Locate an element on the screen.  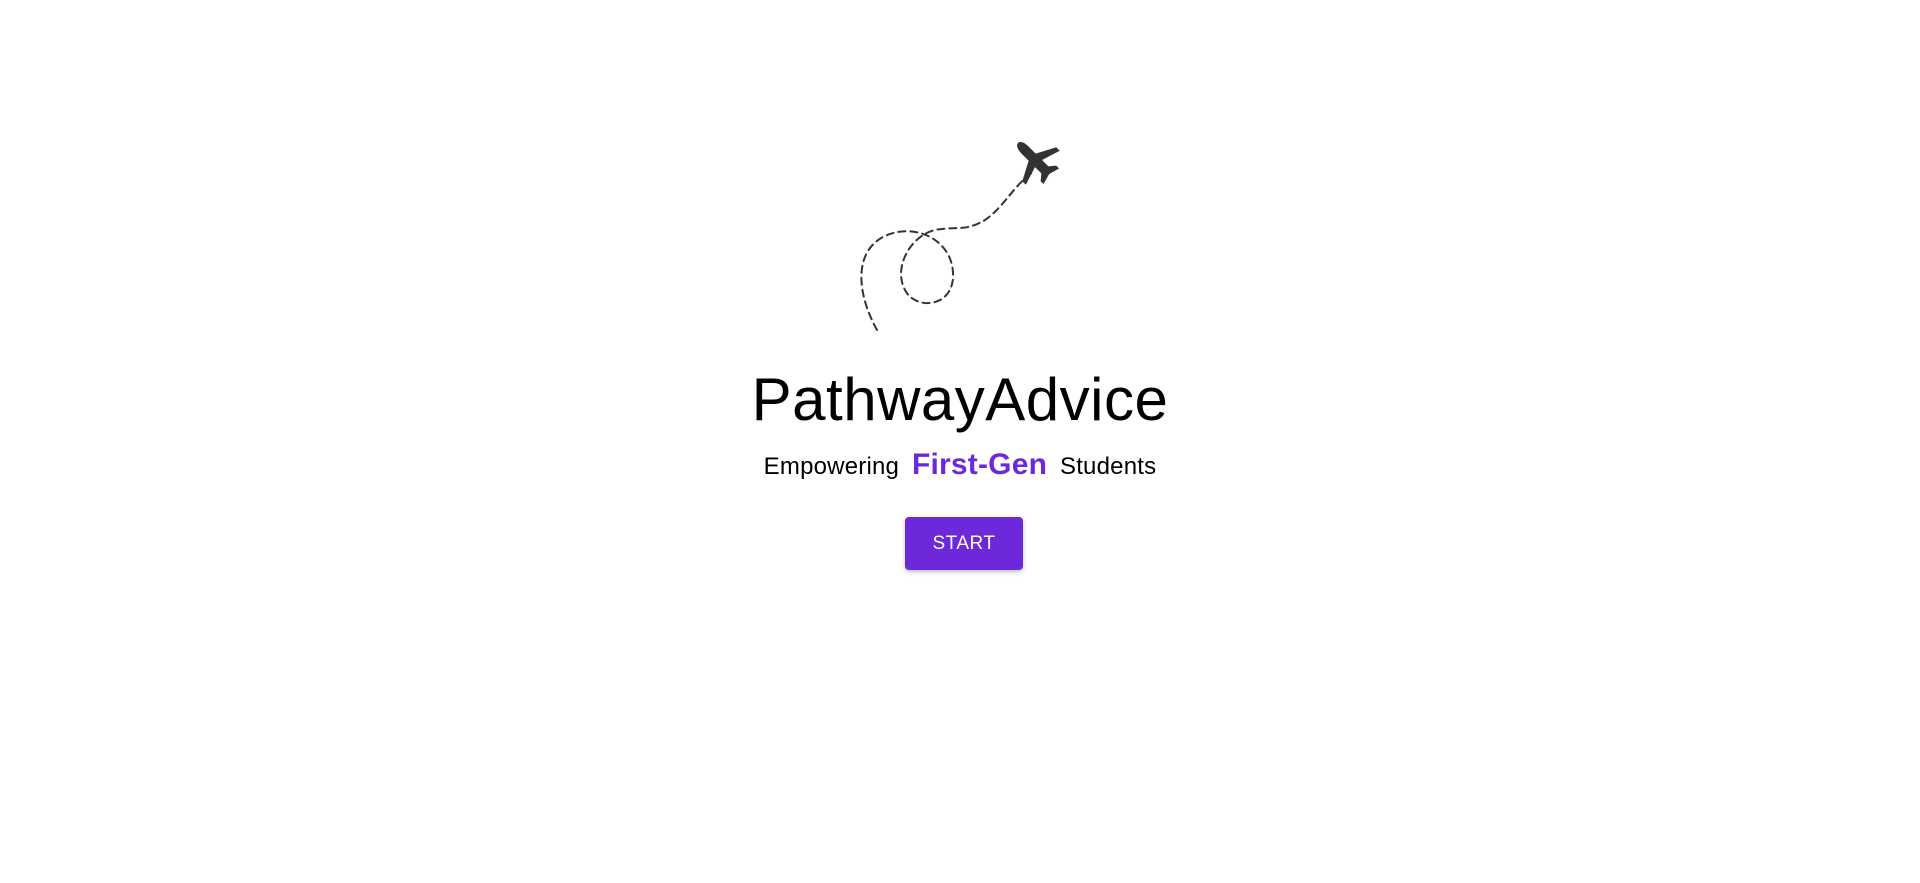
airplane-icon is located at coordinates (1038, 163).